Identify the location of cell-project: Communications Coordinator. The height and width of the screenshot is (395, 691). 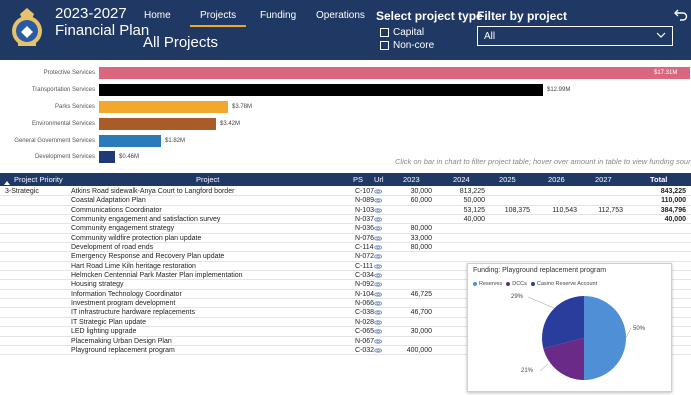
(116, 210).